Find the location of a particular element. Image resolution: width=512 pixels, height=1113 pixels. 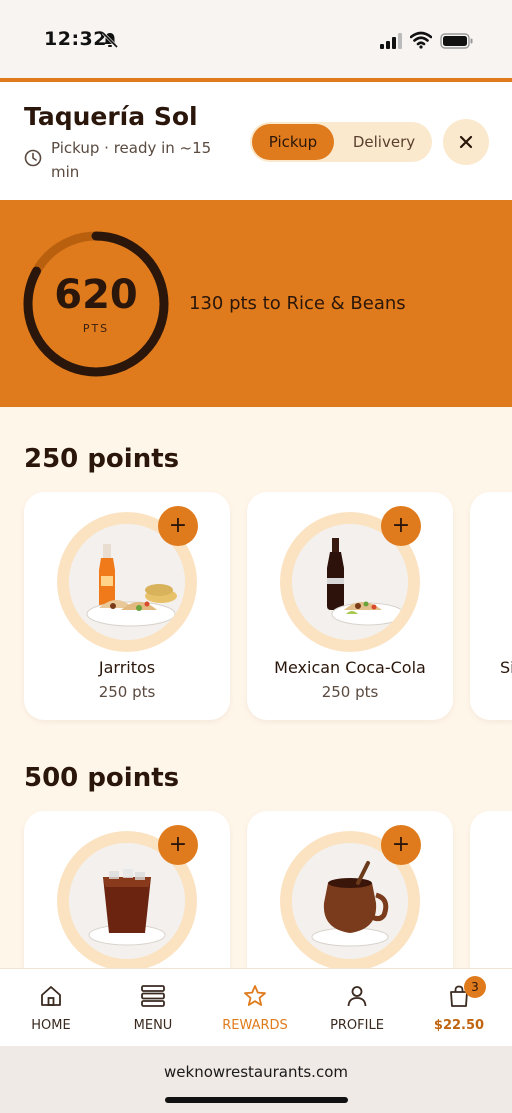

nav-menu-label: MENU is located at coordinates (153, 1025).